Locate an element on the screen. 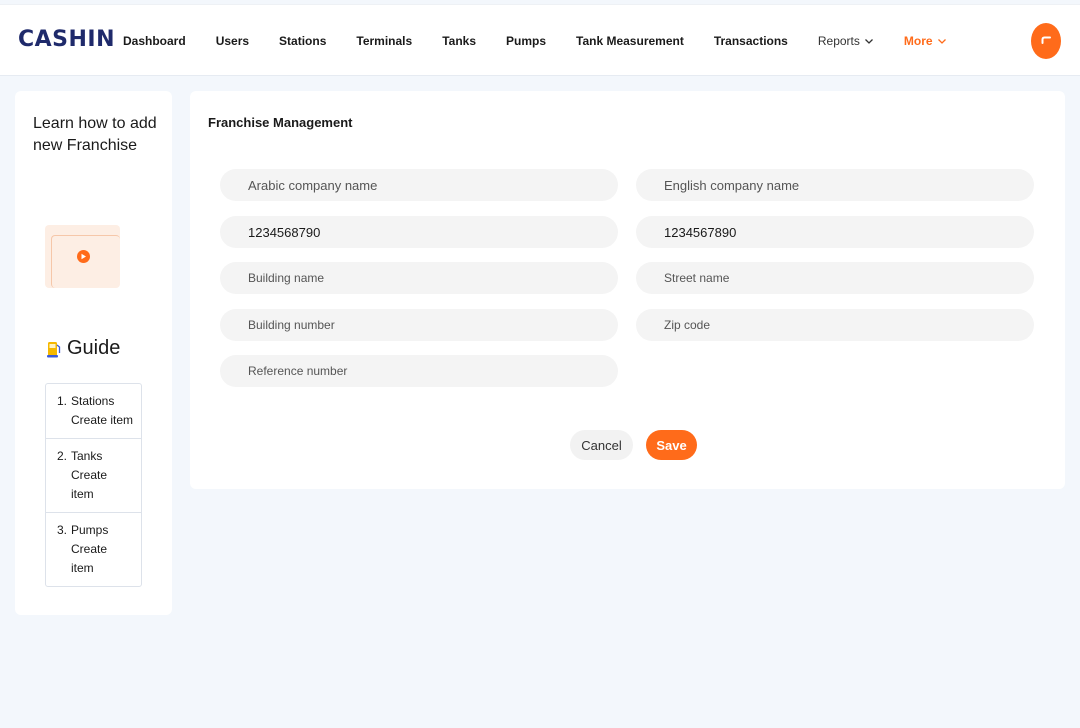  guide-item-text: Tanks Create item is located at coordinates (101, 475).